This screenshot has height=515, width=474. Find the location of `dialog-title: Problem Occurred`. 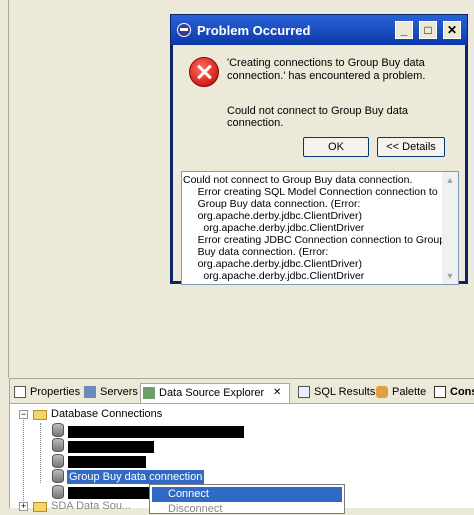

dialog-title: Problem Occurred is located at coordinates (254, 30).